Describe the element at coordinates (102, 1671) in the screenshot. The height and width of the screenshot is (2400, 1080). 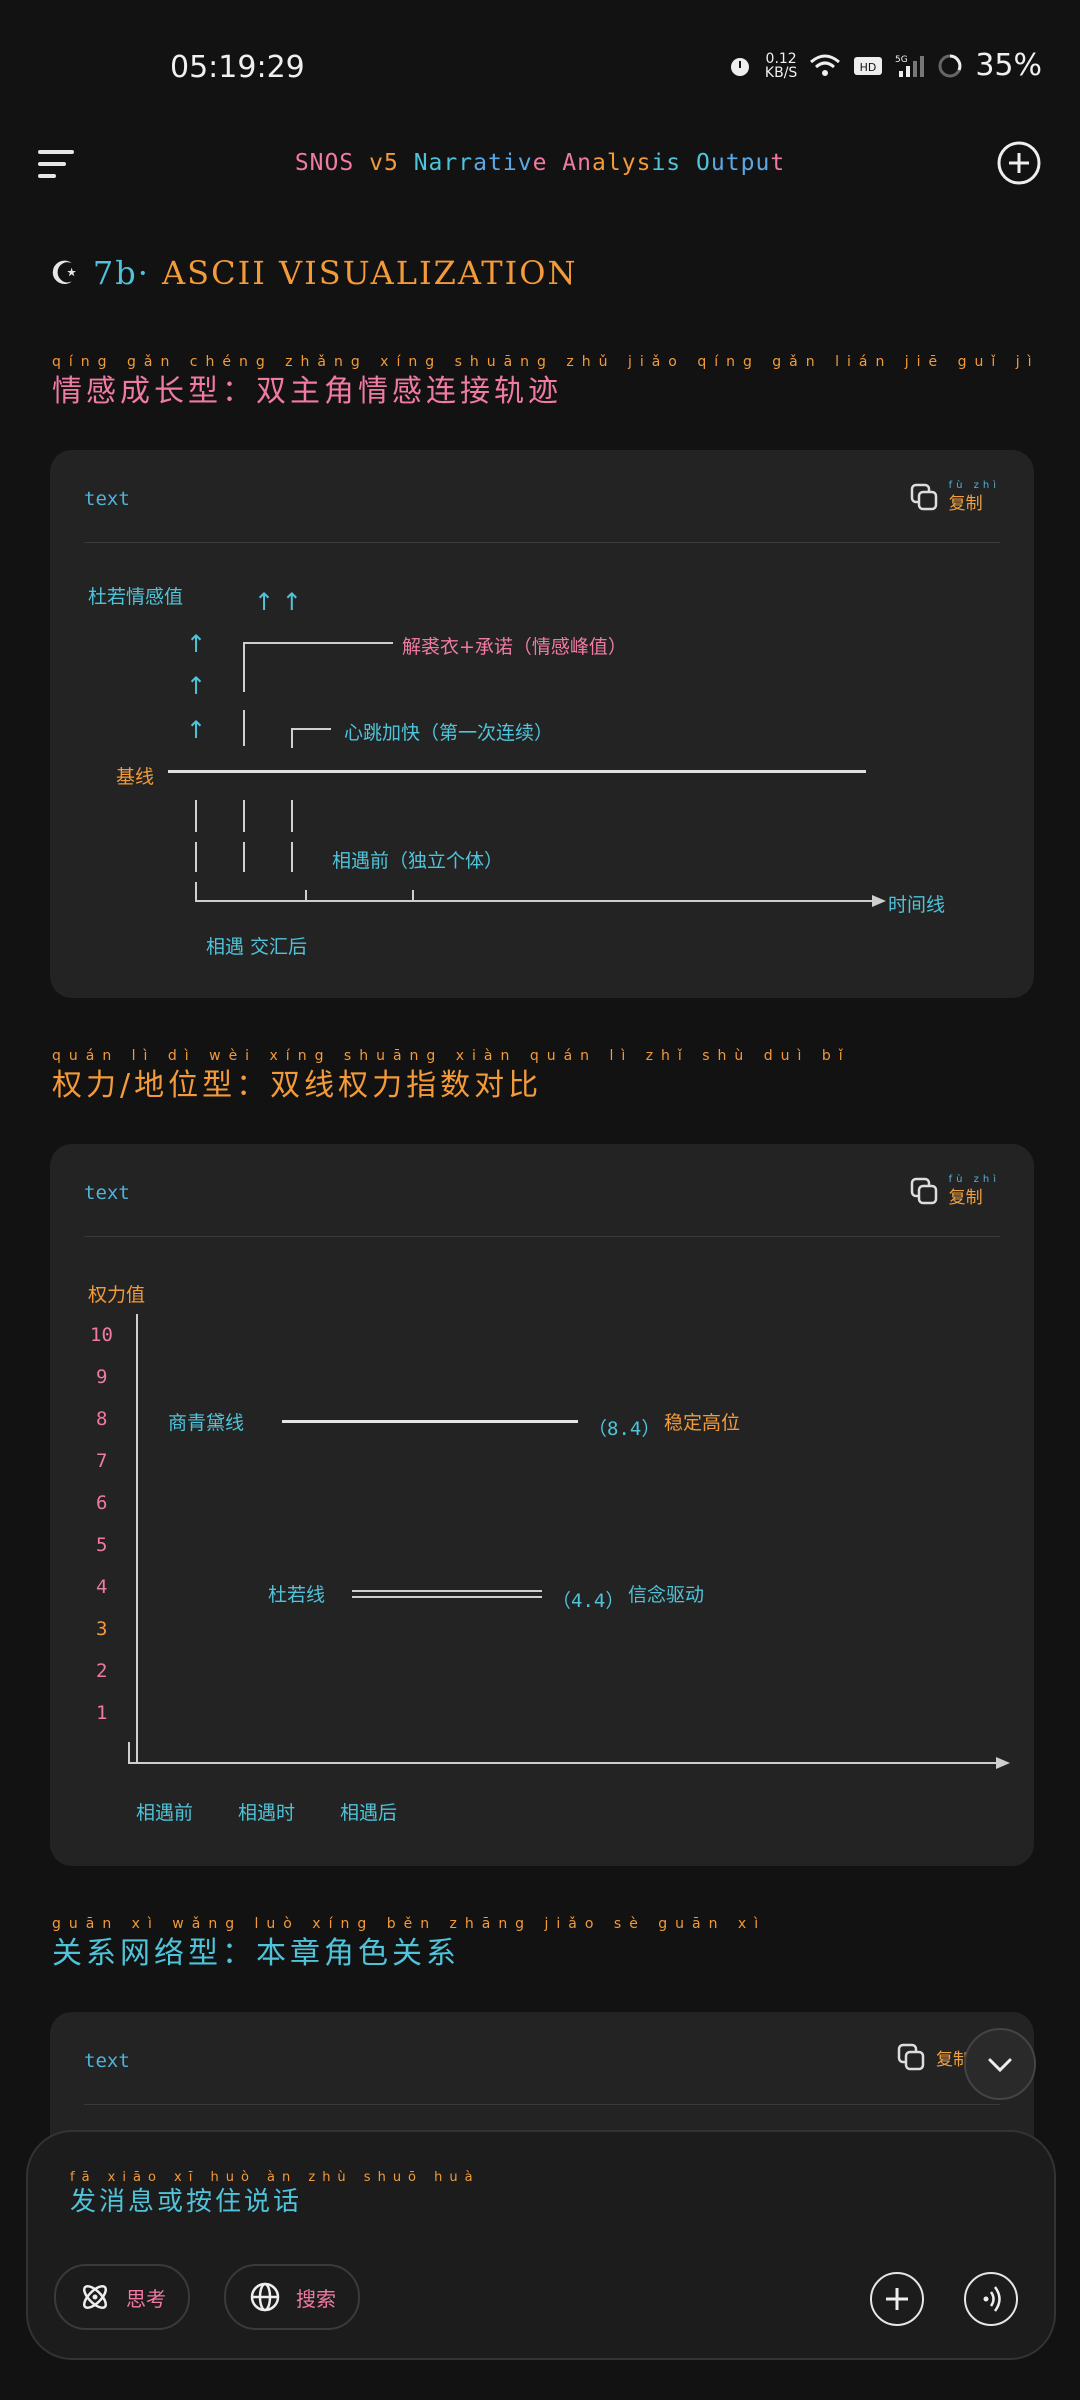
I see `y-tick-label: 2` at that location.